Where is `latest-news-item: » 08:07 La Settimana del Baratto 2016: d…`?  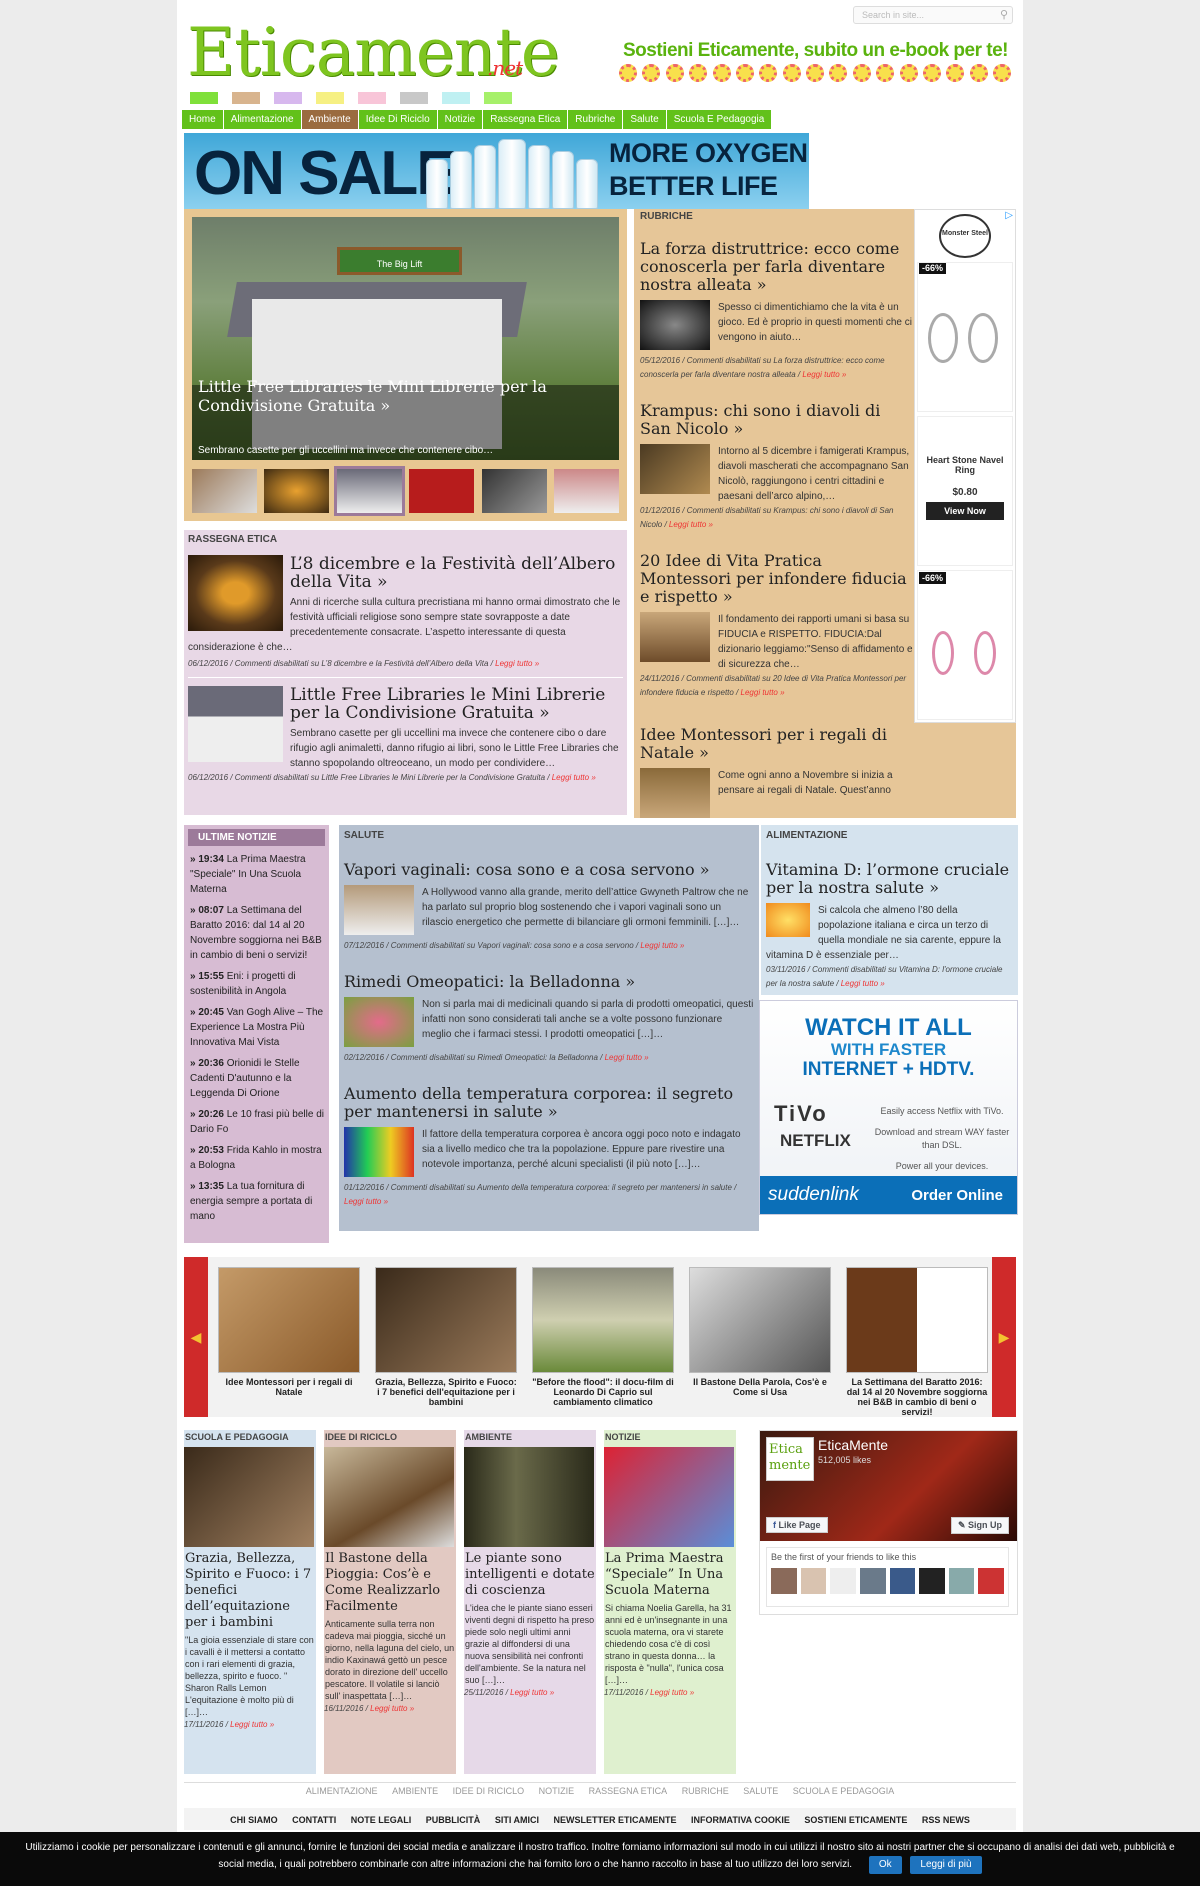
latest-news-item: » 08:07 La Settimana del Baratto 2016: d… is located at coordinates (256, 933).